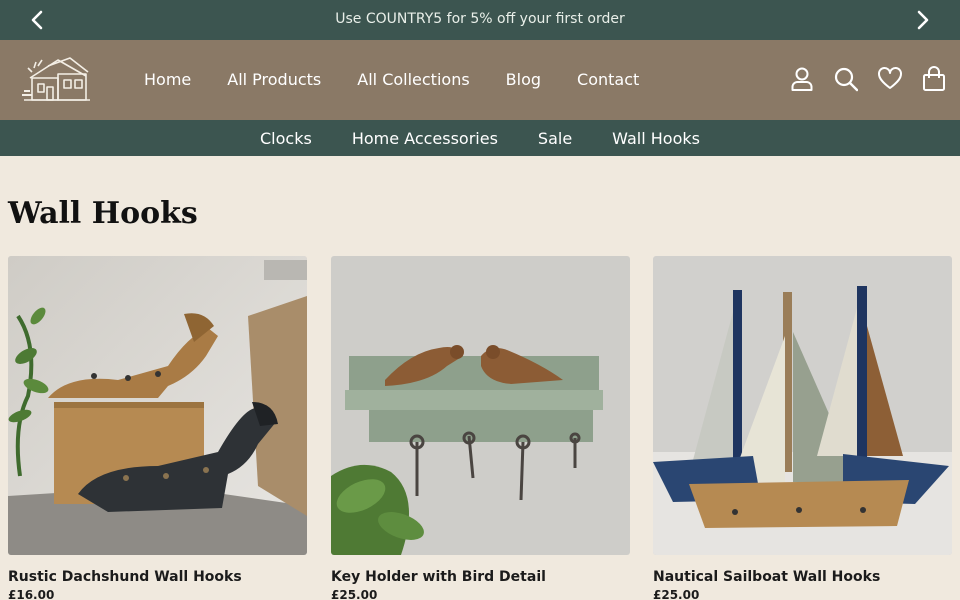 Image resolution: width=960 pixels, height=600 pixels. I want to click on subnav-home-accessories: Home Accessories, so click(425, 138).